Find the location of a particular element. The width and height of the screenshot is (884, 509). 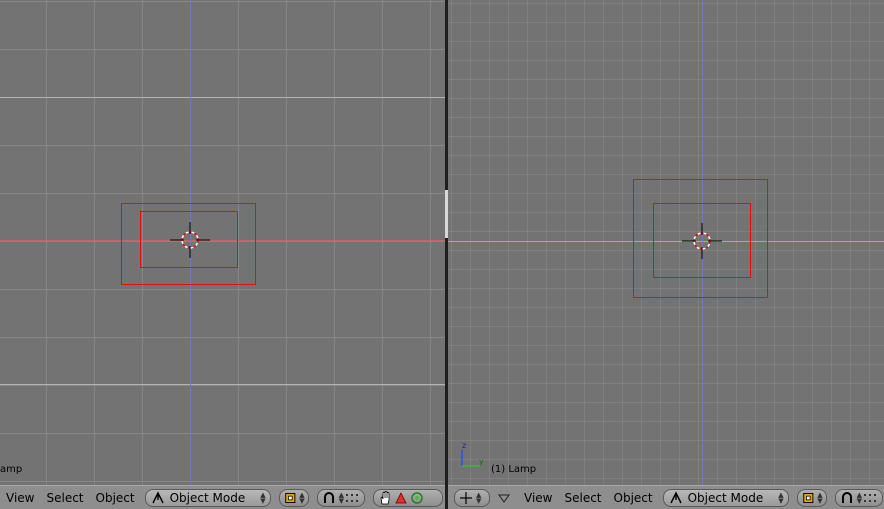

dropdown-triangle-icon is located at coordinates (504, 498).